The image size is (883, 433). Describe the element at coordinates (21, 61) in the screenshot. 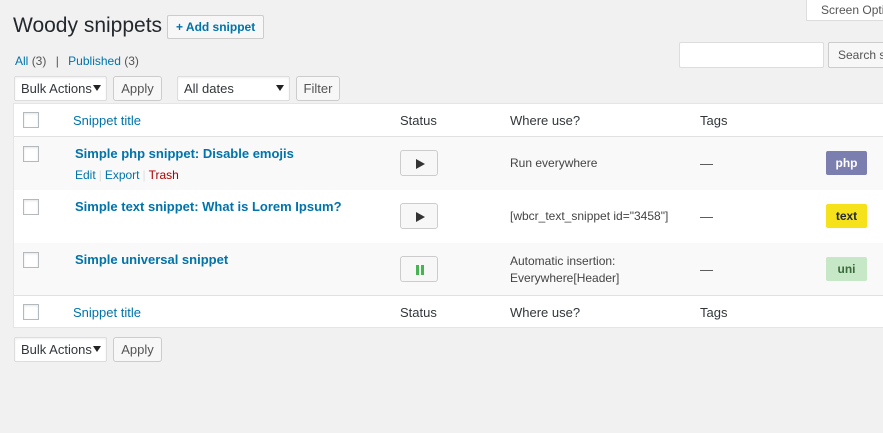

I see `filter-all-link: All` at that location.